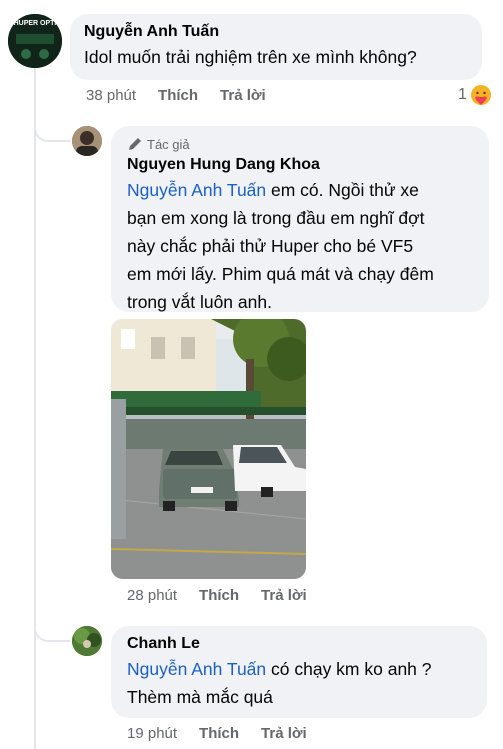  I want to click on thread-line-vertical, so click(35, 408).